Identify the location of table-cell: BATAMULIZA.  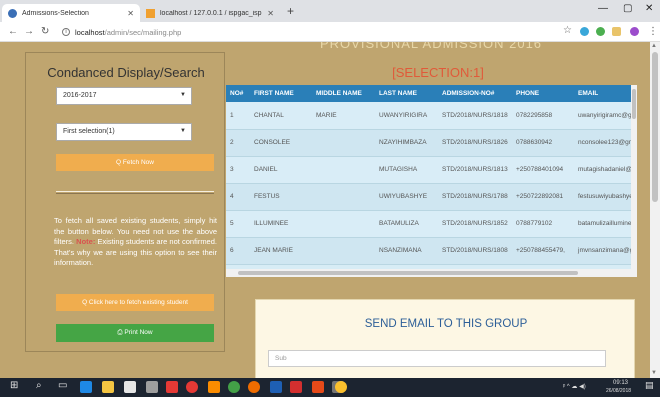
(406, 224).